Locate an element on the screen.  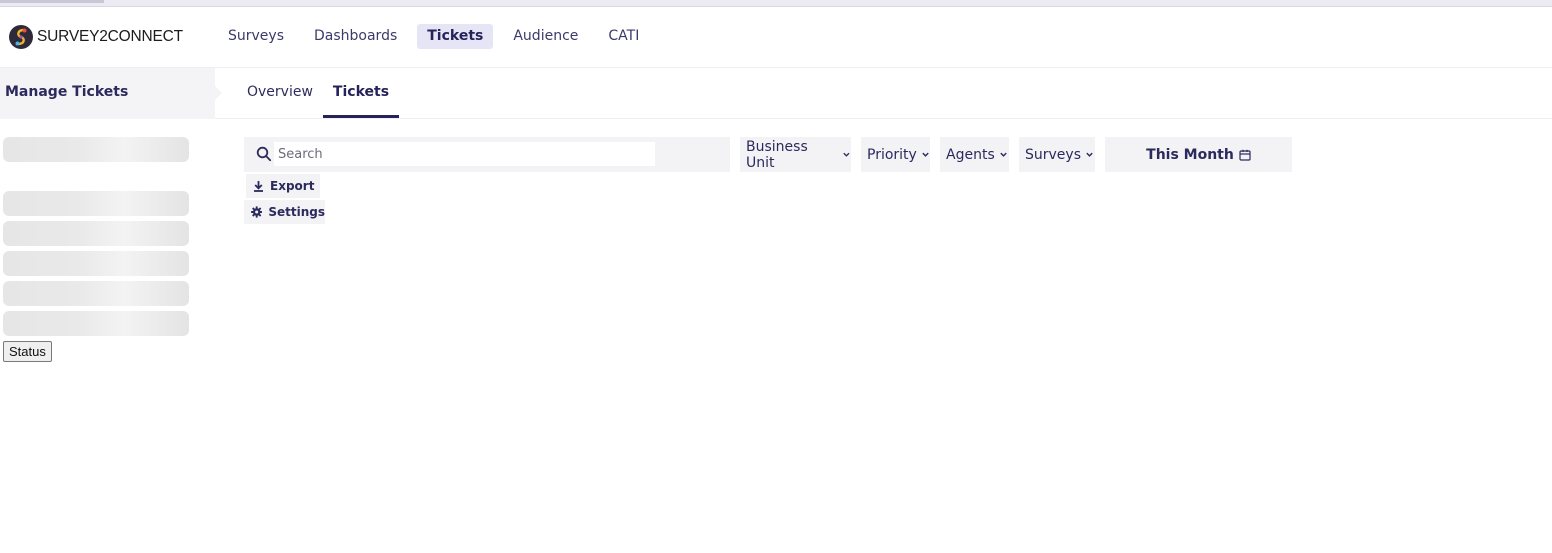
export-label: Export is located at coordinates (292, 186).